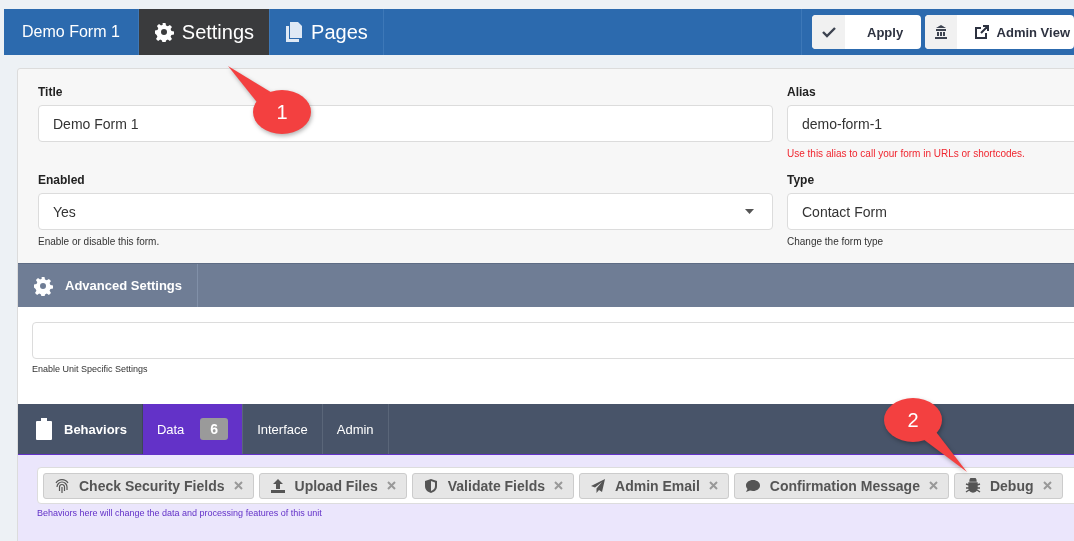 This screenshot has width=1074, height=541. What do you see at coordinates (95, 429) in the screenshot?
I see `section-title: Behaviors` at bounding box center [95, 429].